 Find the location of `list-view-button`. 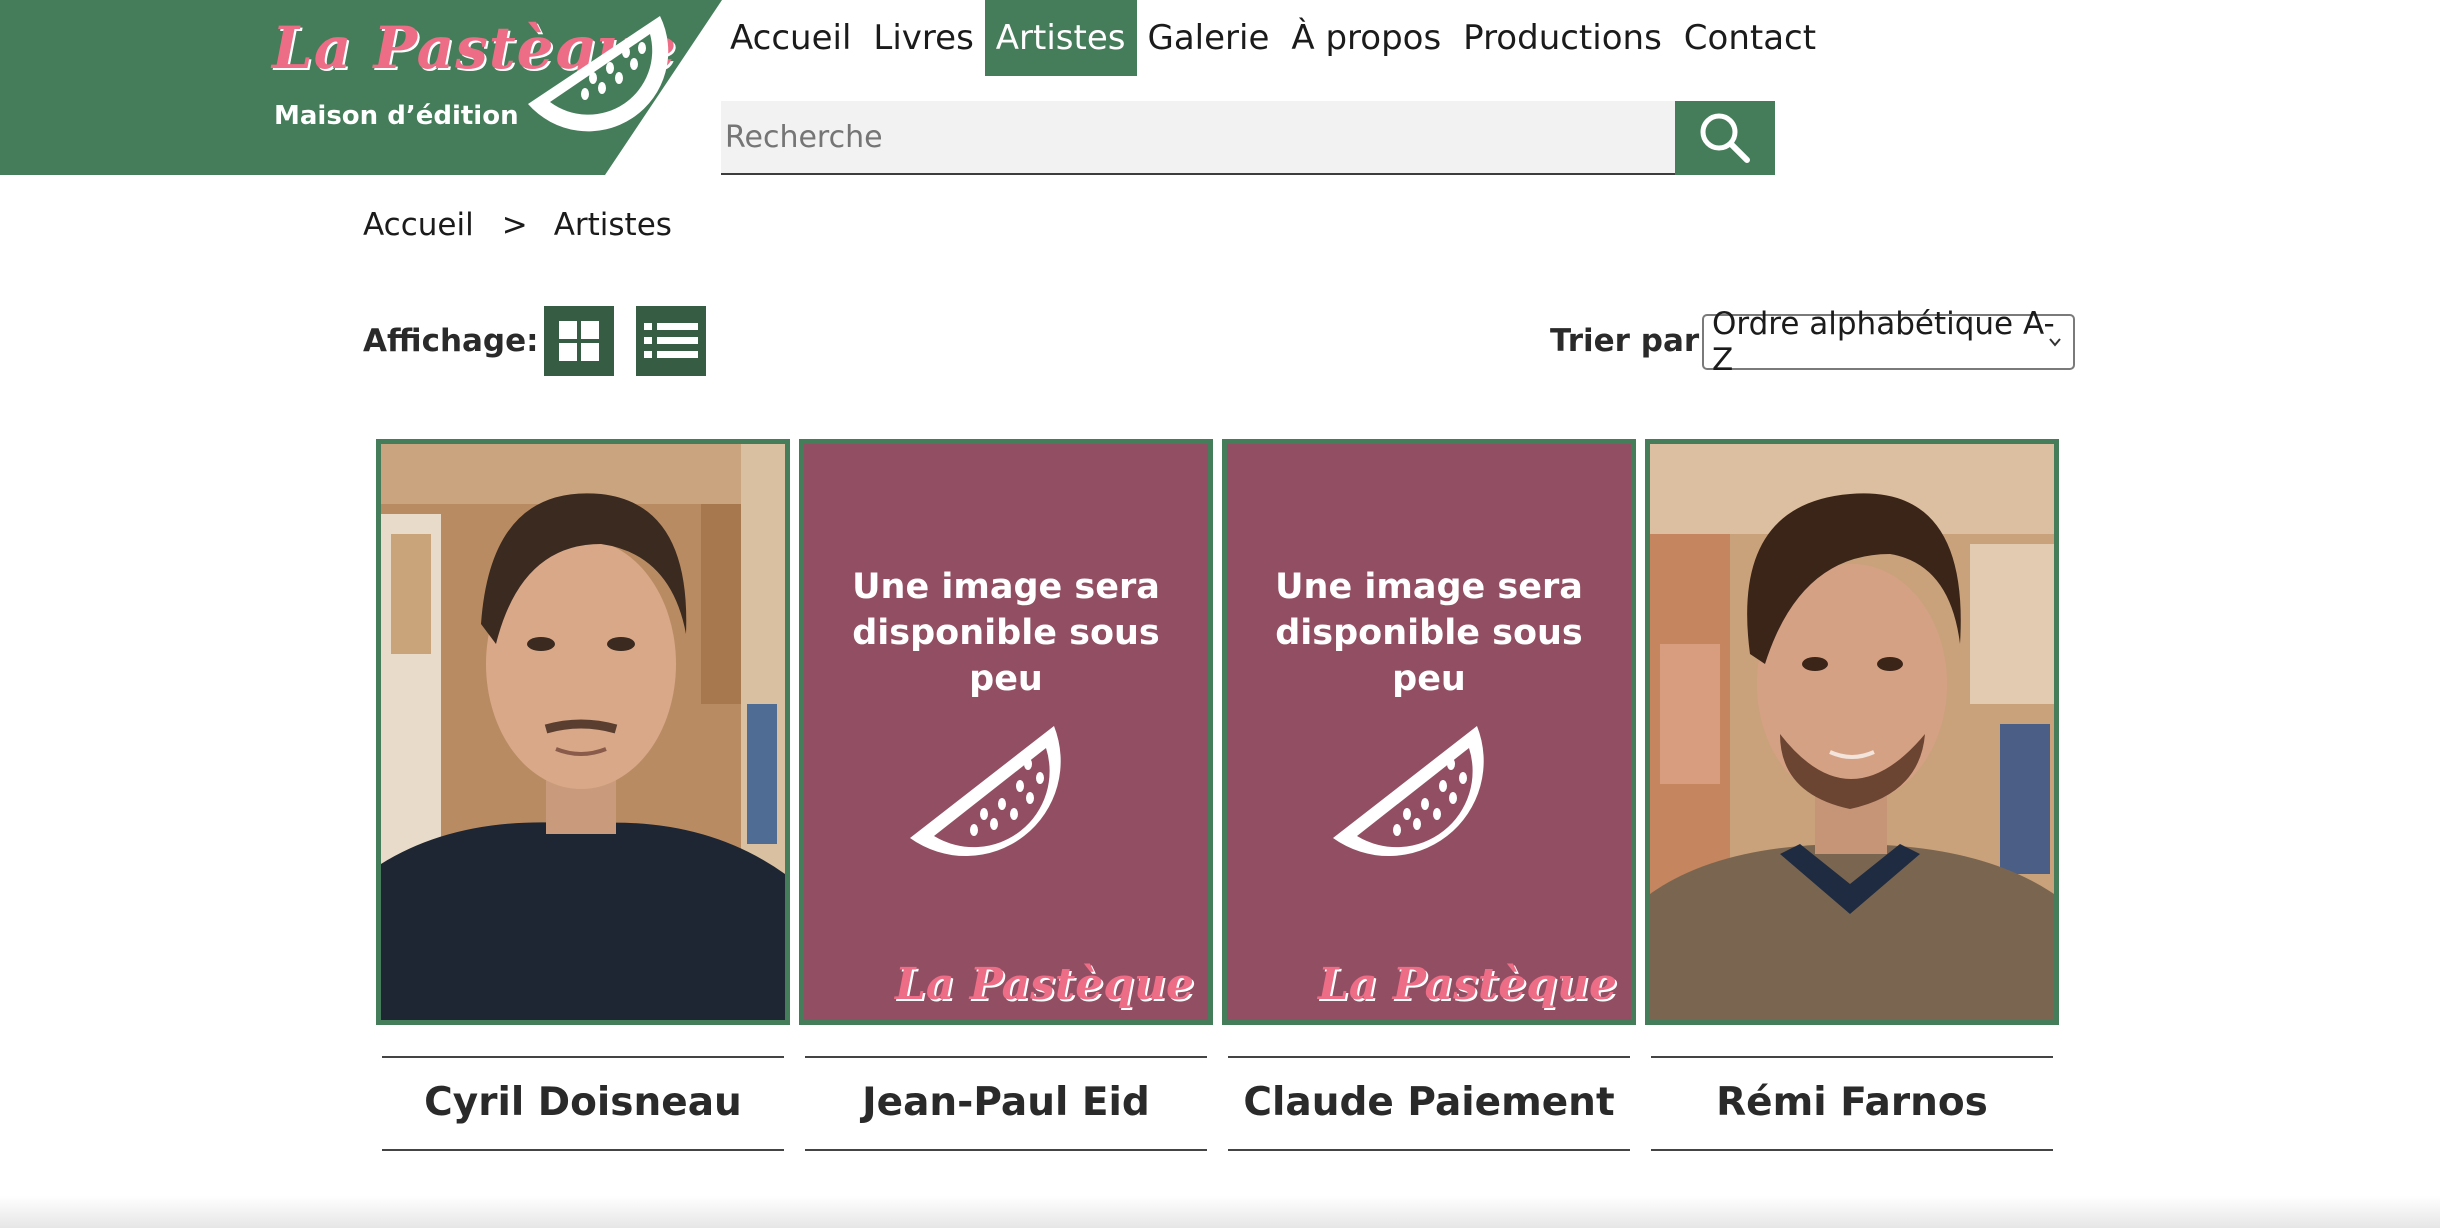

list-view-button is located at coordinates (671, 341).